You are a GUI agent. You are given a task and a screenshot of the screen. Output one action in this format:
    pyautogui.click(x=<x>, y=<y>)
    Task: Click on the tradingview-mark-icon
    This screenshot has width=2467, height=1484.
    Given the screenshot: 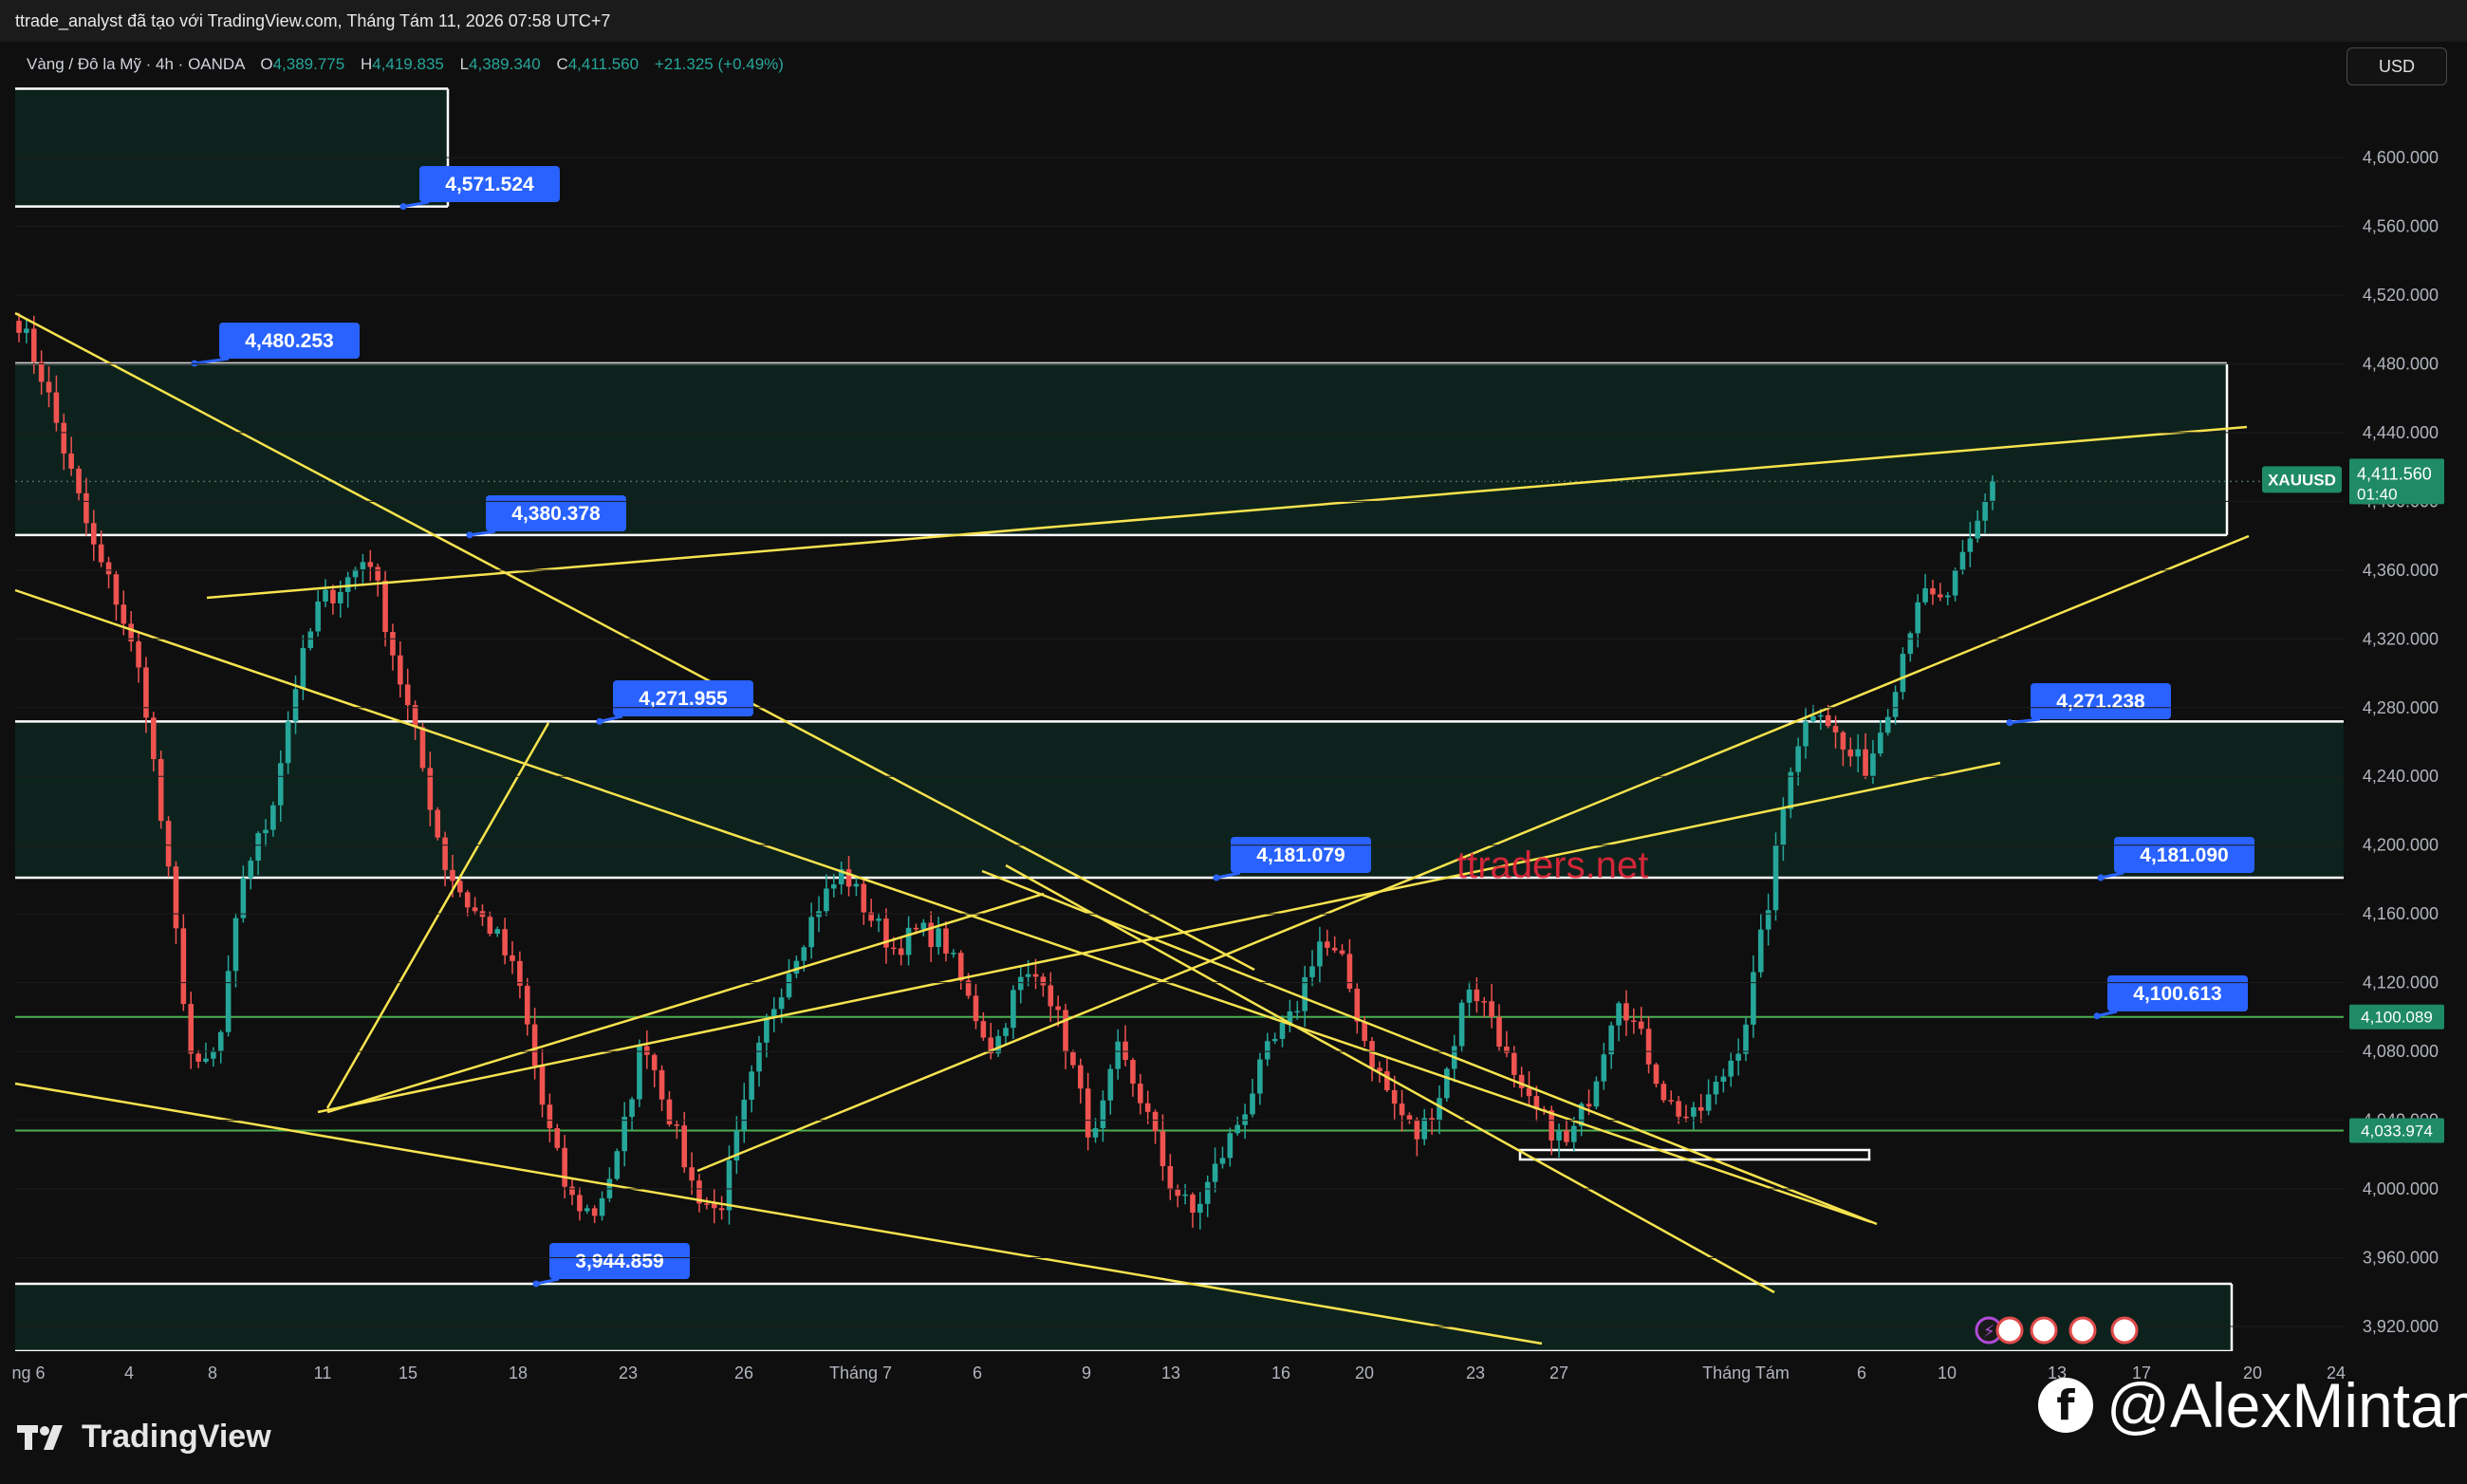 What is the action you would take?
    pyautogui.click(x=40, y=1437)
    